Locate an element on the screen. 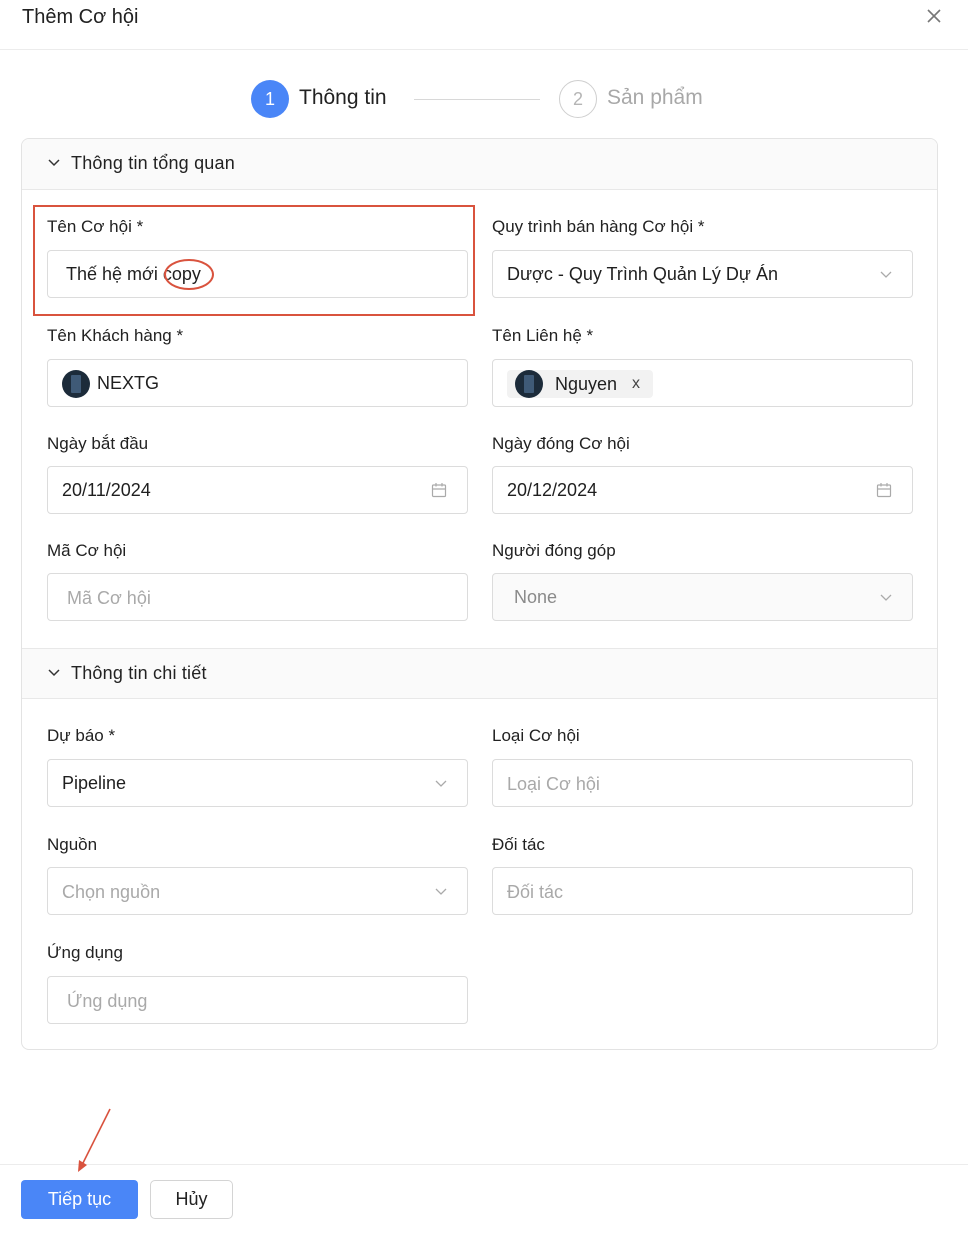 The image size is (968, 1234). customer-avatar is located at coordinates (76, 384).